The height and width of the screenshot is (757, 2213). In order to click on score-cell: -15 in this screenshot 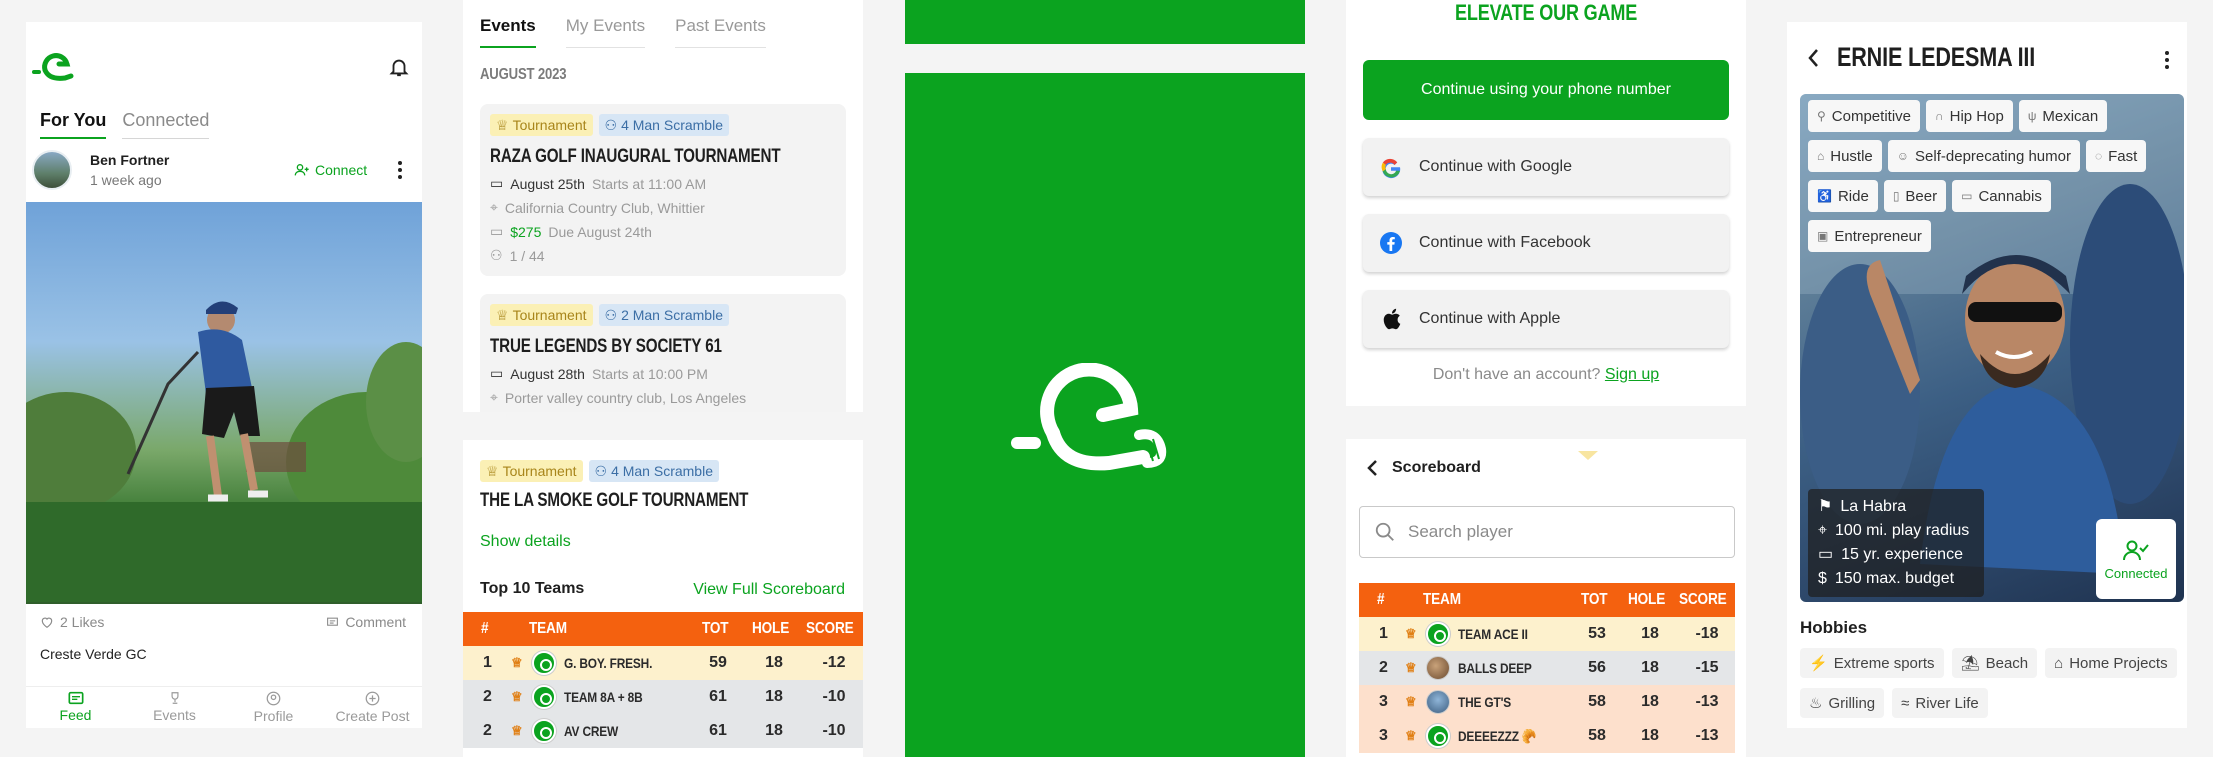, I will do `click(1707, 668)`.